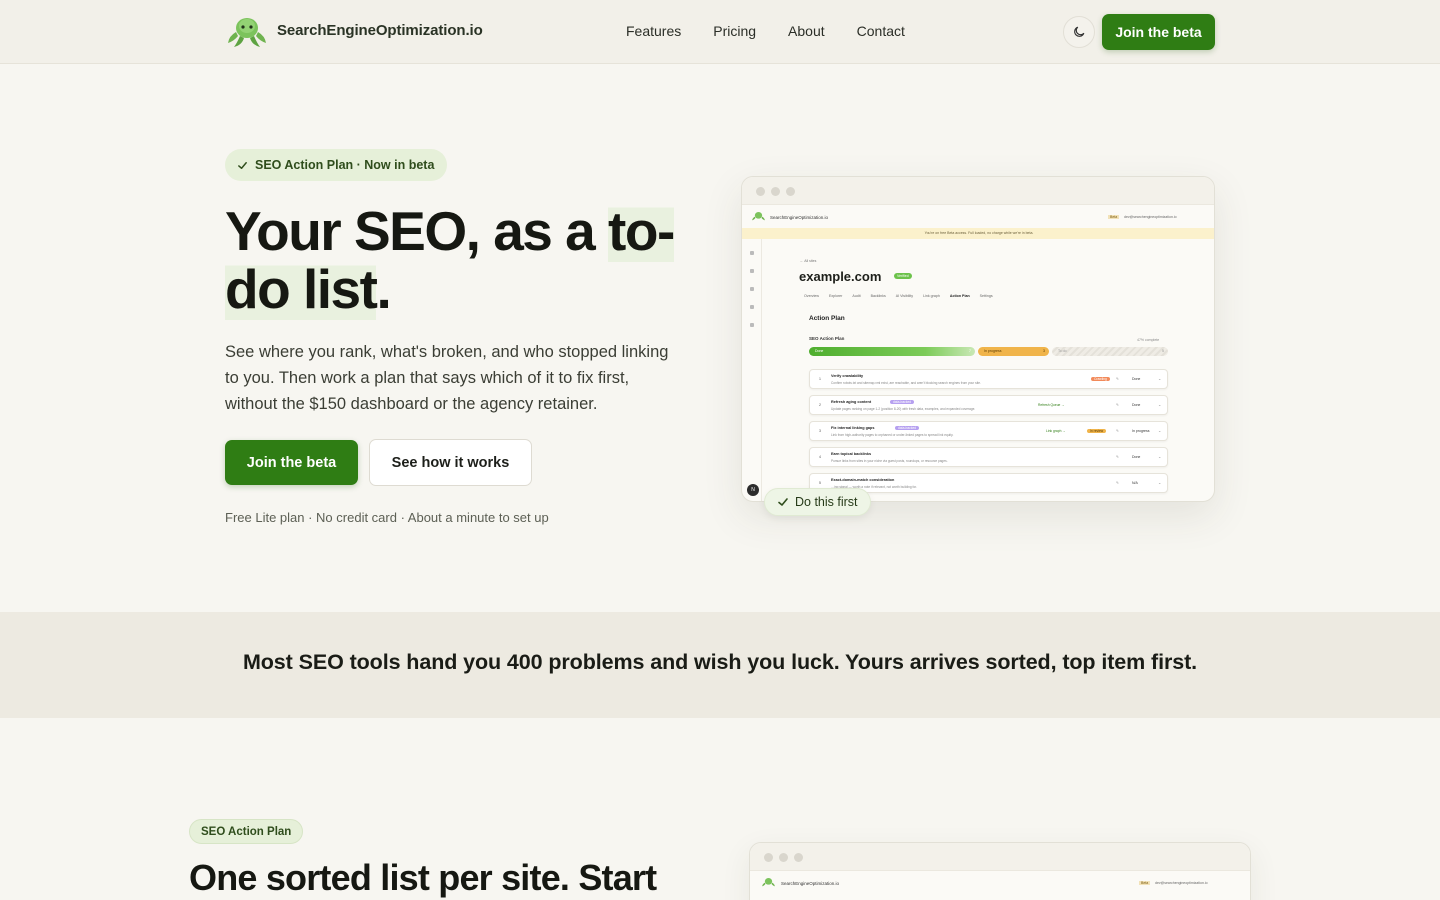  I want to click on mockup-tab: Link graph, so click(931, 296).